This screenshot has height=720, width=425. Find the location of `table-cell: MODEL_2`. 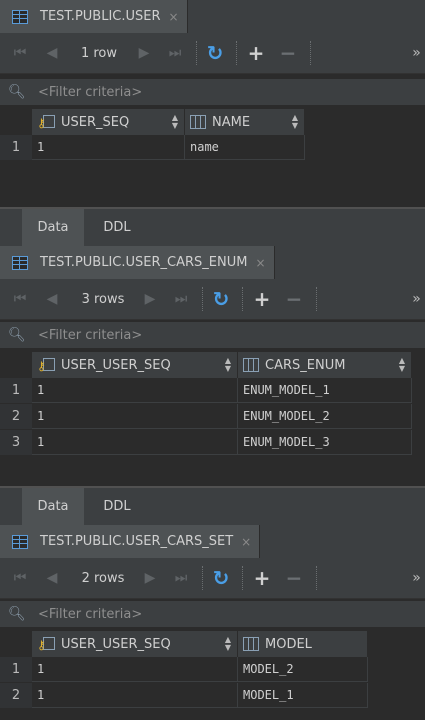

table-cell: MODEL_2 is located at coordinates (303, 669).